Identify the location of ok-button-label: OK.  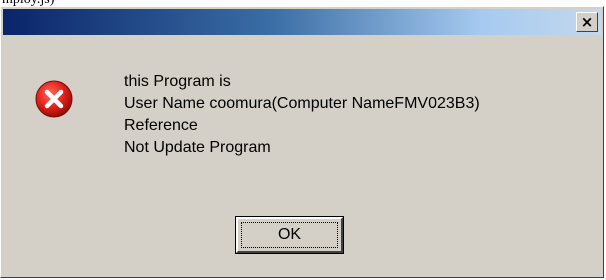
(289, 234).